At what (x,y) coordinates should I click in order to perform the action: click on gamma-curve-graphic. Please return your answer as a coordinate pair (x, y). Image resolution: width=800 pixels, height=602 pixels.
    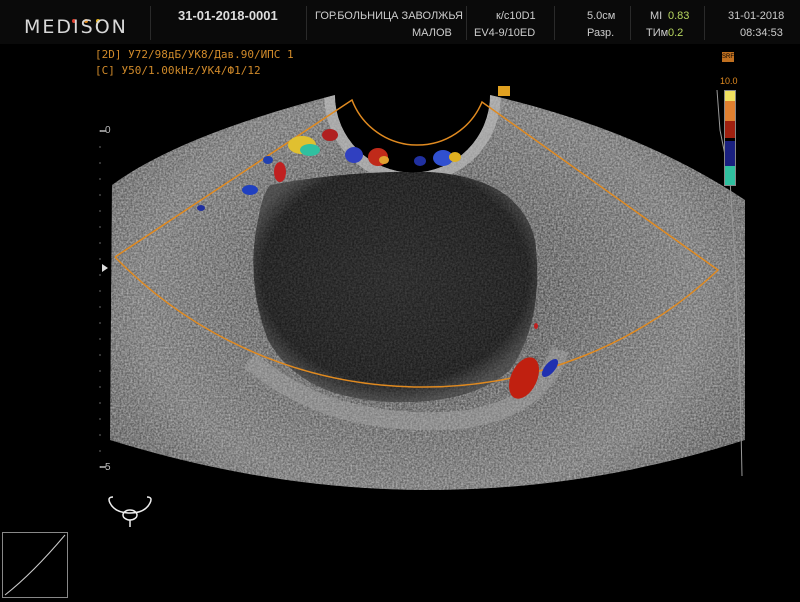
    Looking at the image, I should click on (35, 565).